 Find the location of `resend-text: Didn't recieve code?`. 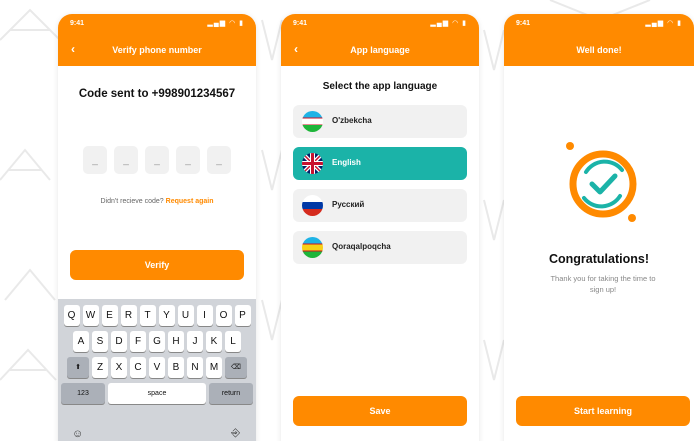

resend-text: Didn't recieve code? is located at coordinates (132, 201).